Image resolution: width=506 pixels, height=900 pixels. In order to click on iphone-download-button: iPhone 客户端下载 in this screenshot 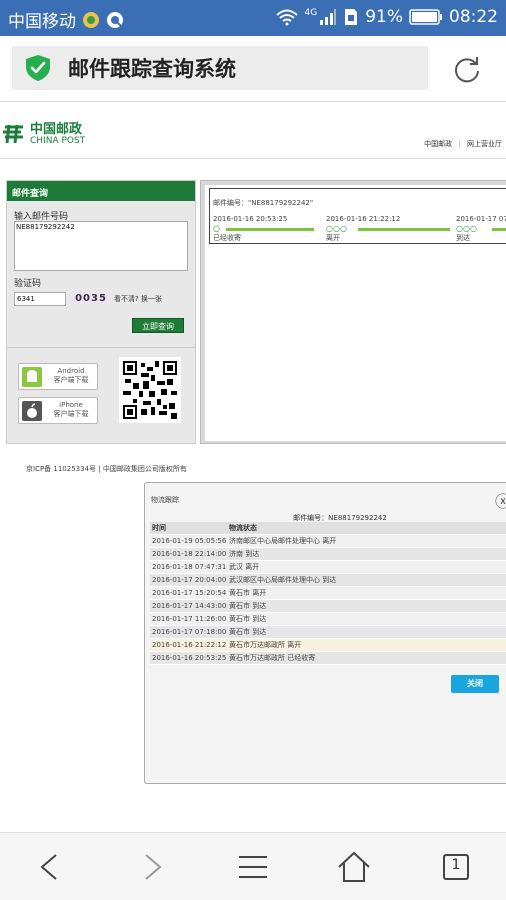, I will do `click(58, 410)`.